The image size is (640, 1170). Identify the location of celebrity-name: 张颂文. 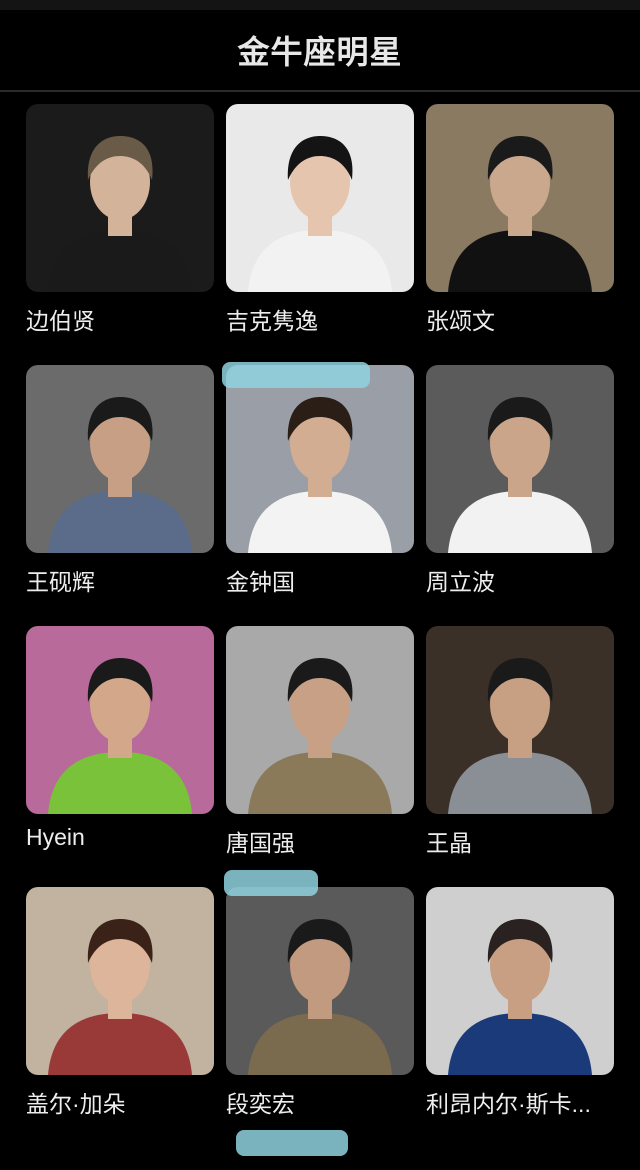
(460, 321).